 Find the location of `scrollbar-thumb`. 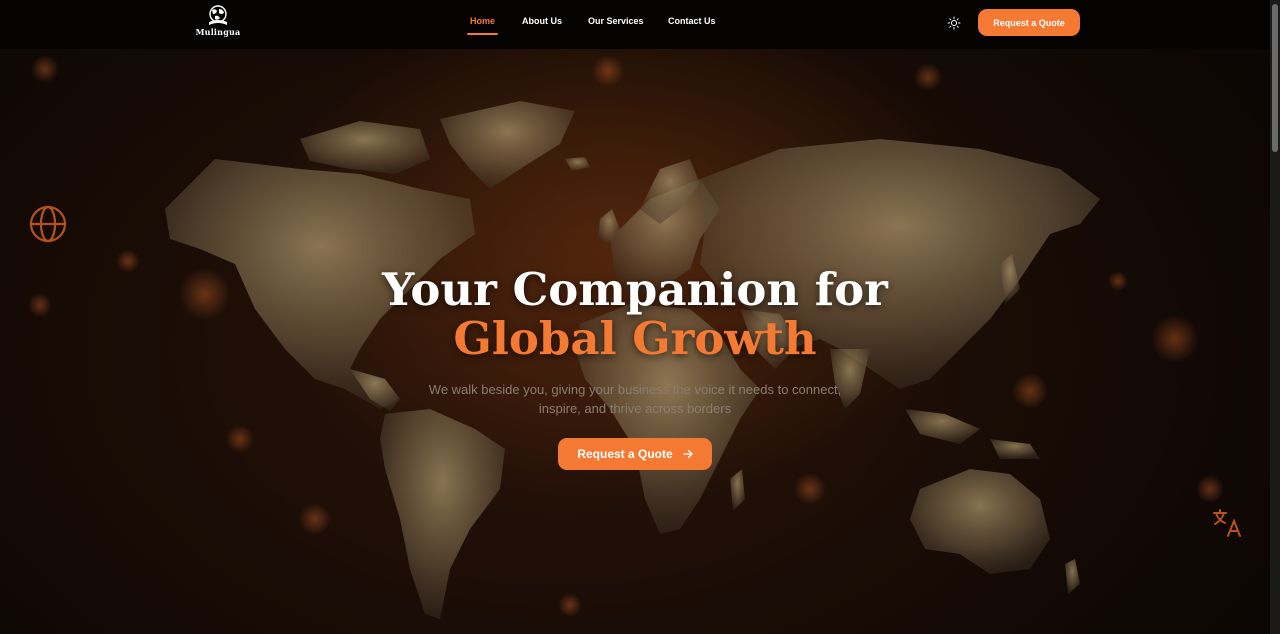

scrollbar-thumb is located at coordinates (1275, 78).